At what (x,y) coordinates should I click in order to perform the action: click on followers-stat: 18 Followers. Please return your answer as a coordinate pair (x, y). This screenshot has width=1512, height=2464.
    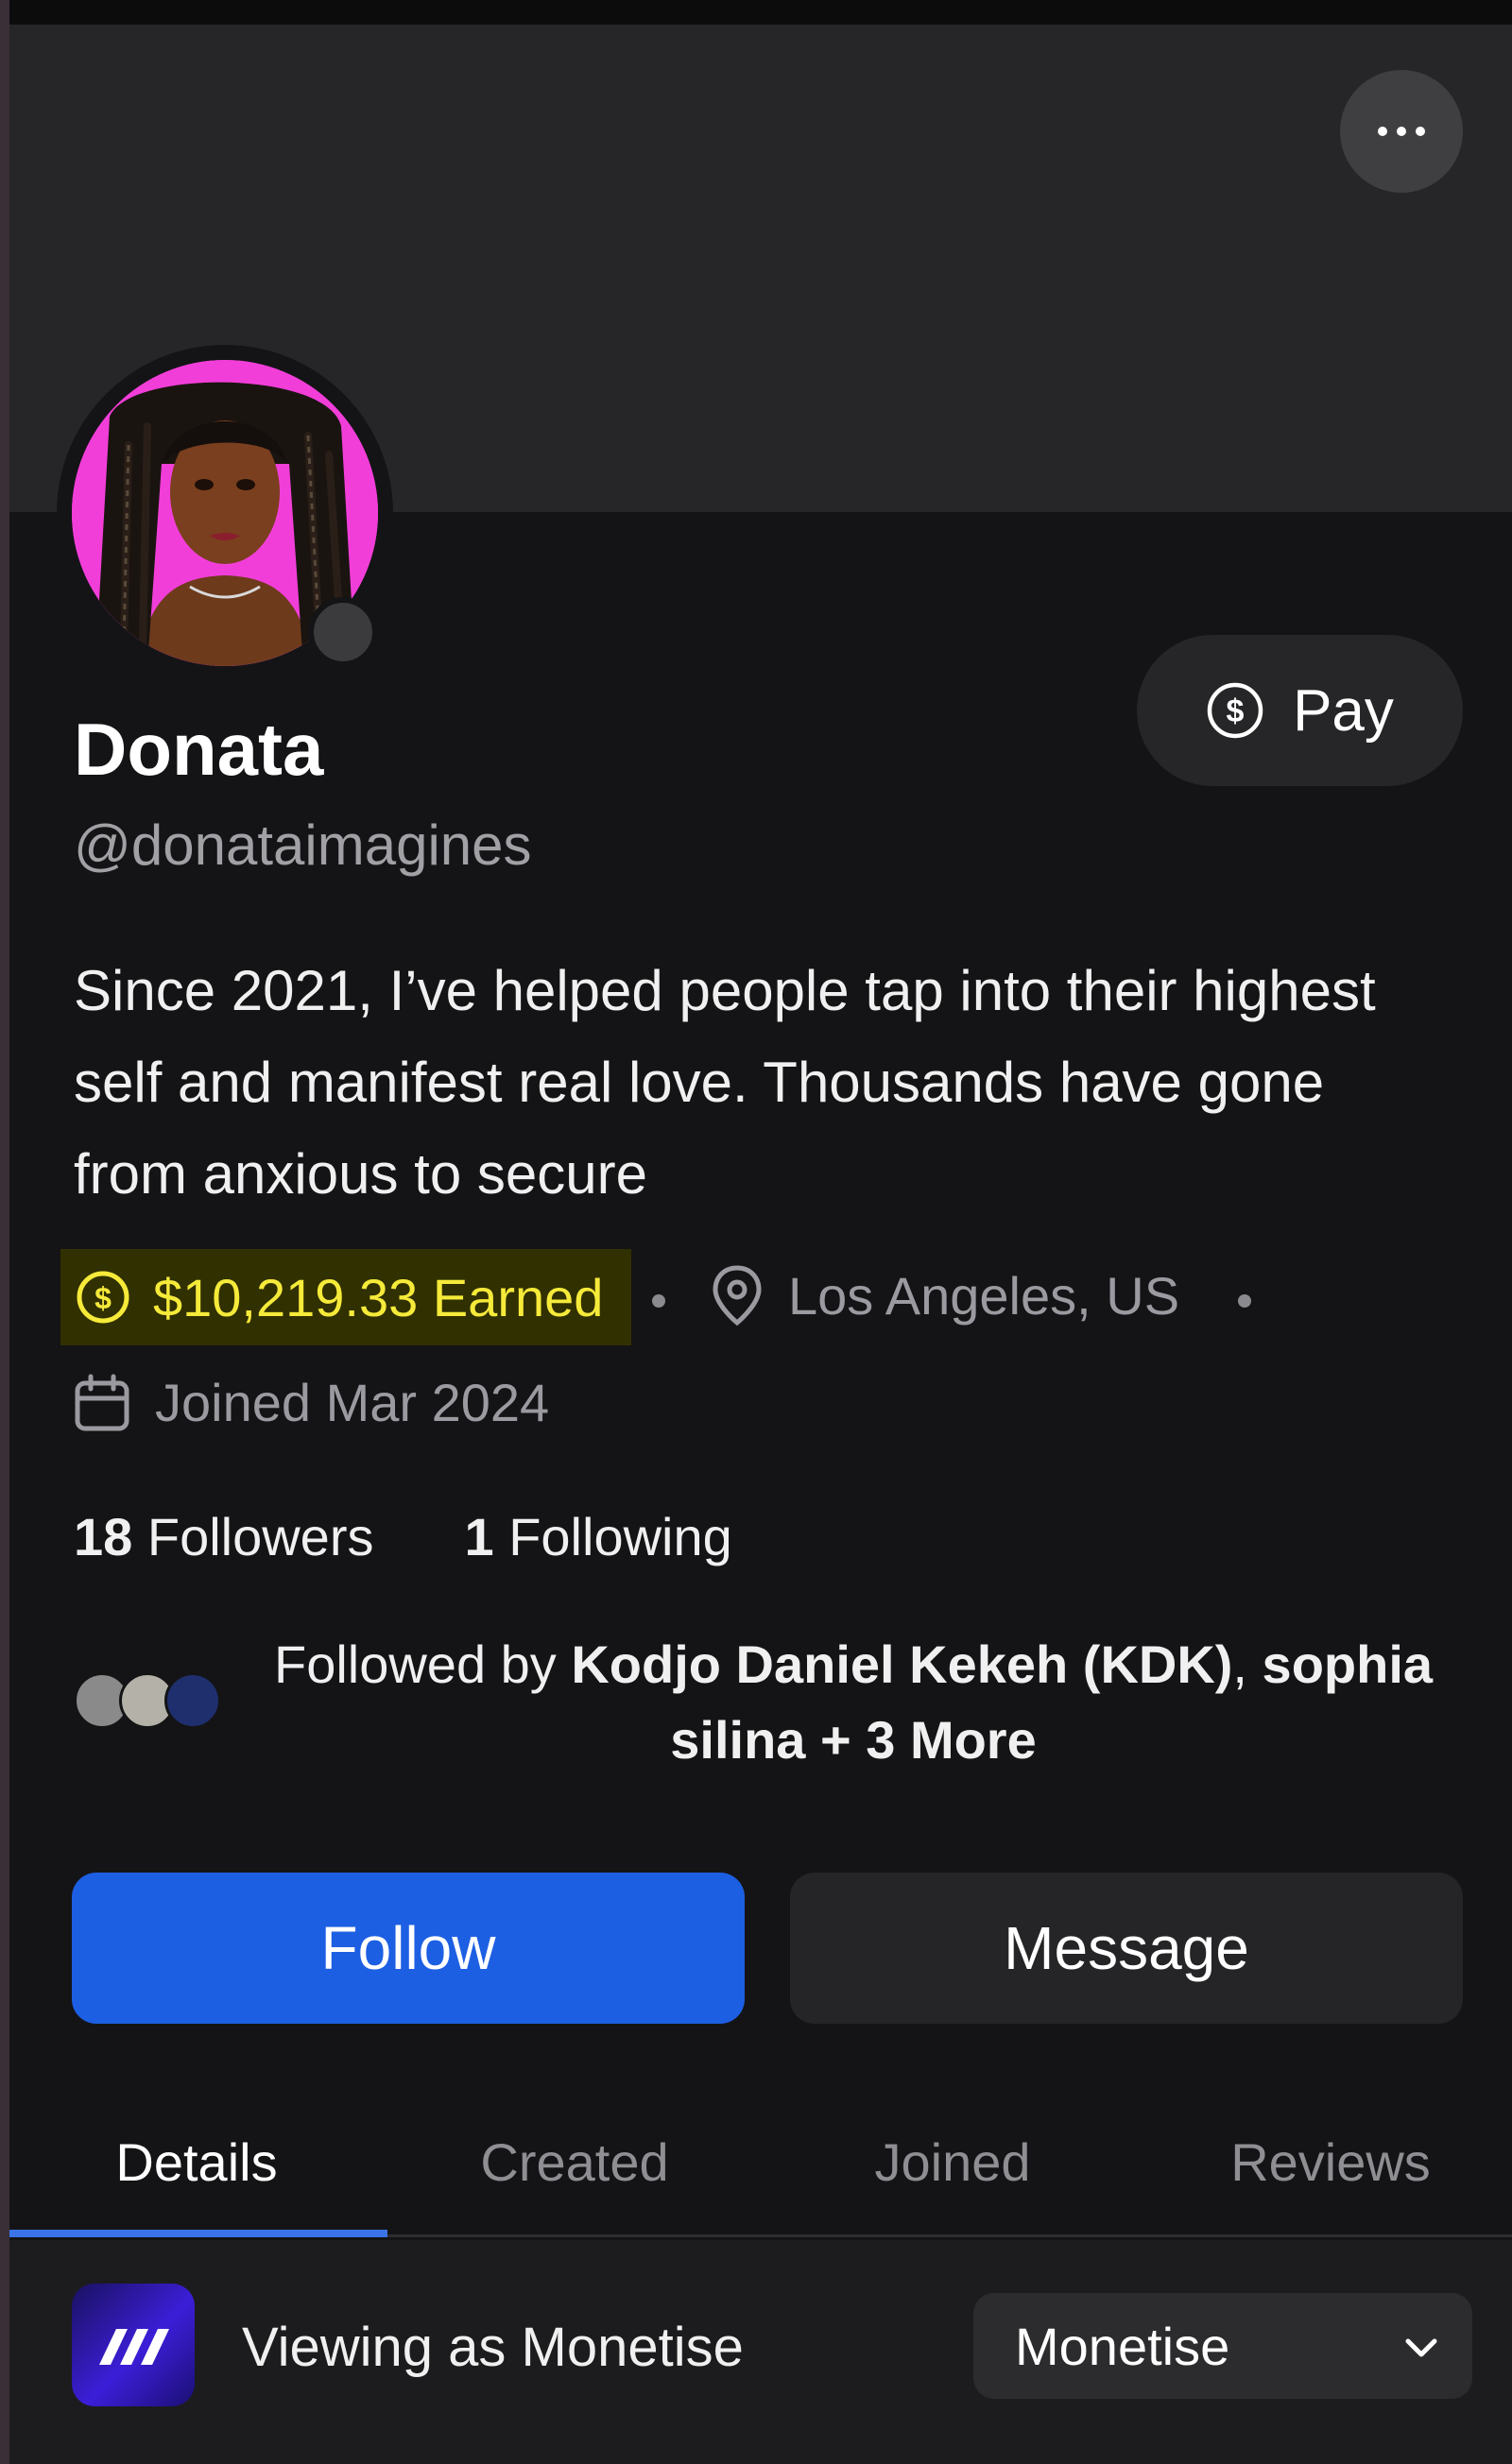
    Looking at the image, I should click on (223, 1537).